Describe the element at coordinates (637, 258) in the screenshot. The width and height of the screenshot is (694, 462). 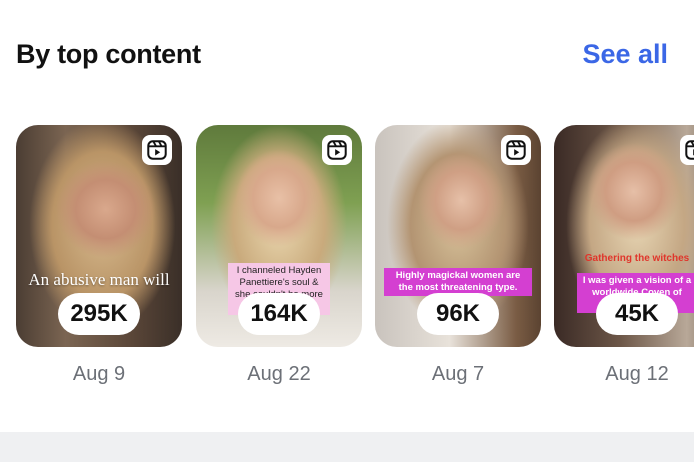
I see `reel-caption-title: Gathering the witches` at that location.